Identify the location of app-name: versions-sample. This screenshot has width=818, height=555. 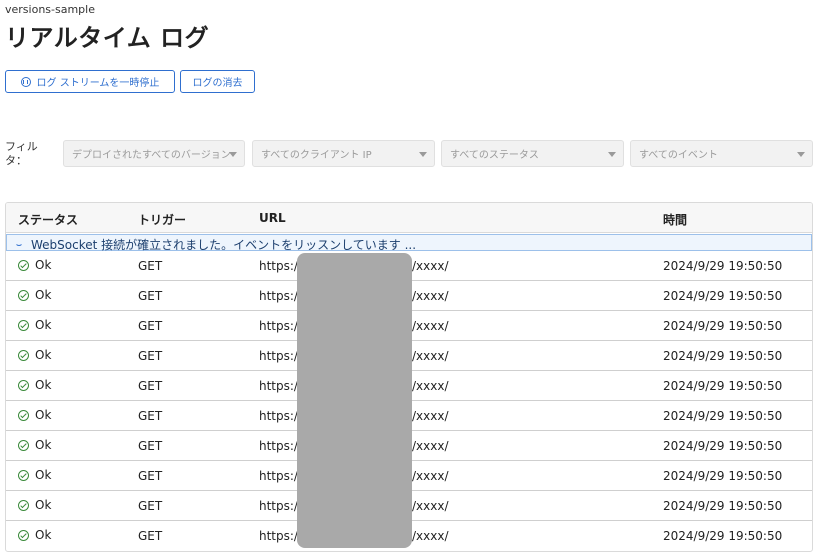
(50, 9).